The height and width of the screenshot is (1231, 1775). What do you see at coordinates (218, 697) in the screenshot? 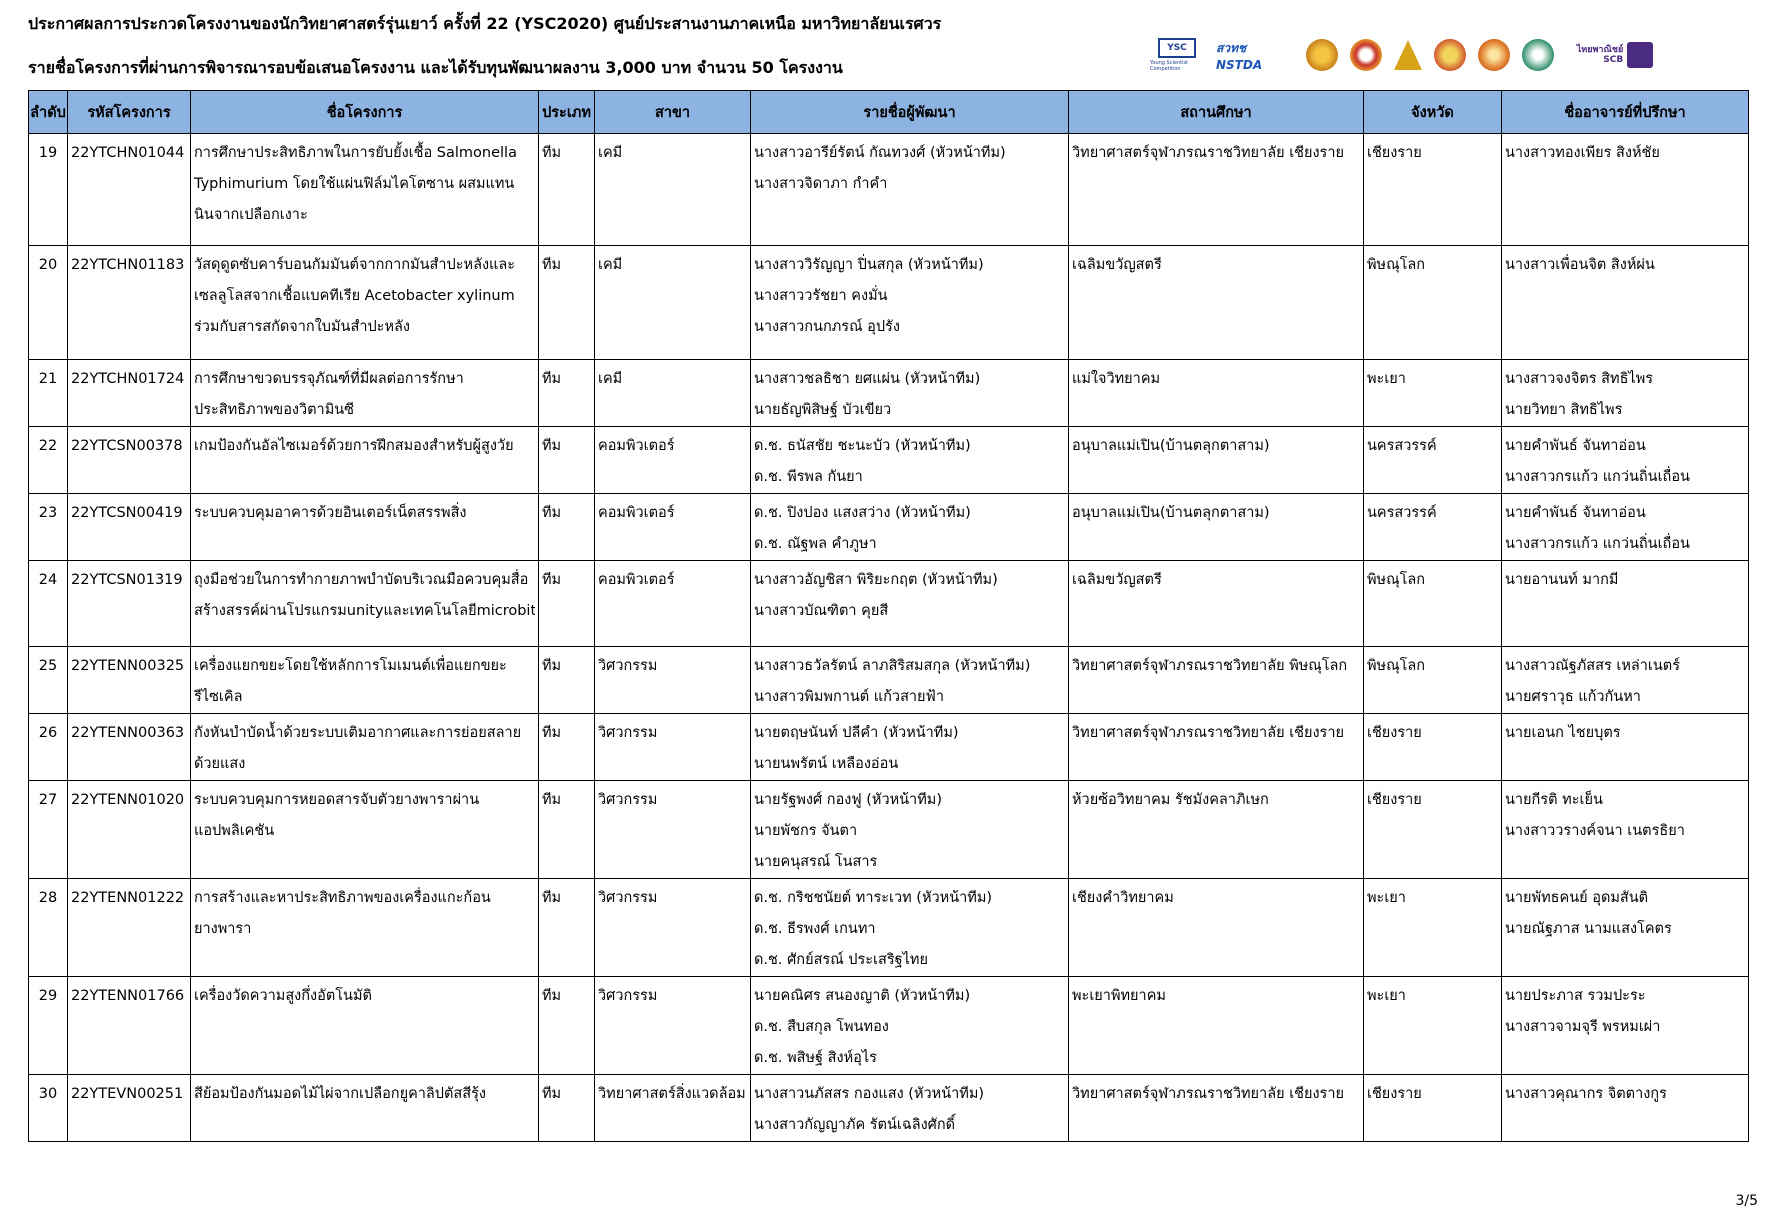
I see `cell-project-name-line: รีไซเคิล` at bounding box center [218, 697].